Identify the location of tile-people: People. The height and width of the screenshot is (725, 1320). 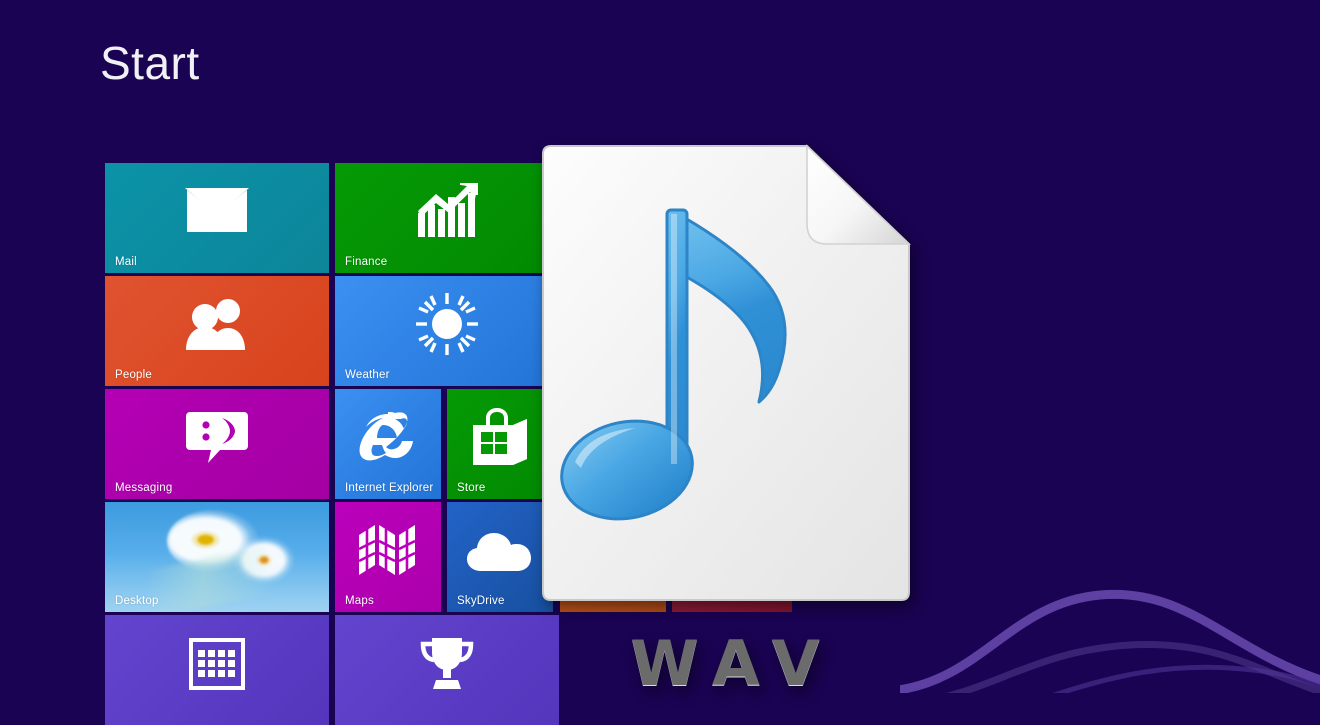
(217, 331).